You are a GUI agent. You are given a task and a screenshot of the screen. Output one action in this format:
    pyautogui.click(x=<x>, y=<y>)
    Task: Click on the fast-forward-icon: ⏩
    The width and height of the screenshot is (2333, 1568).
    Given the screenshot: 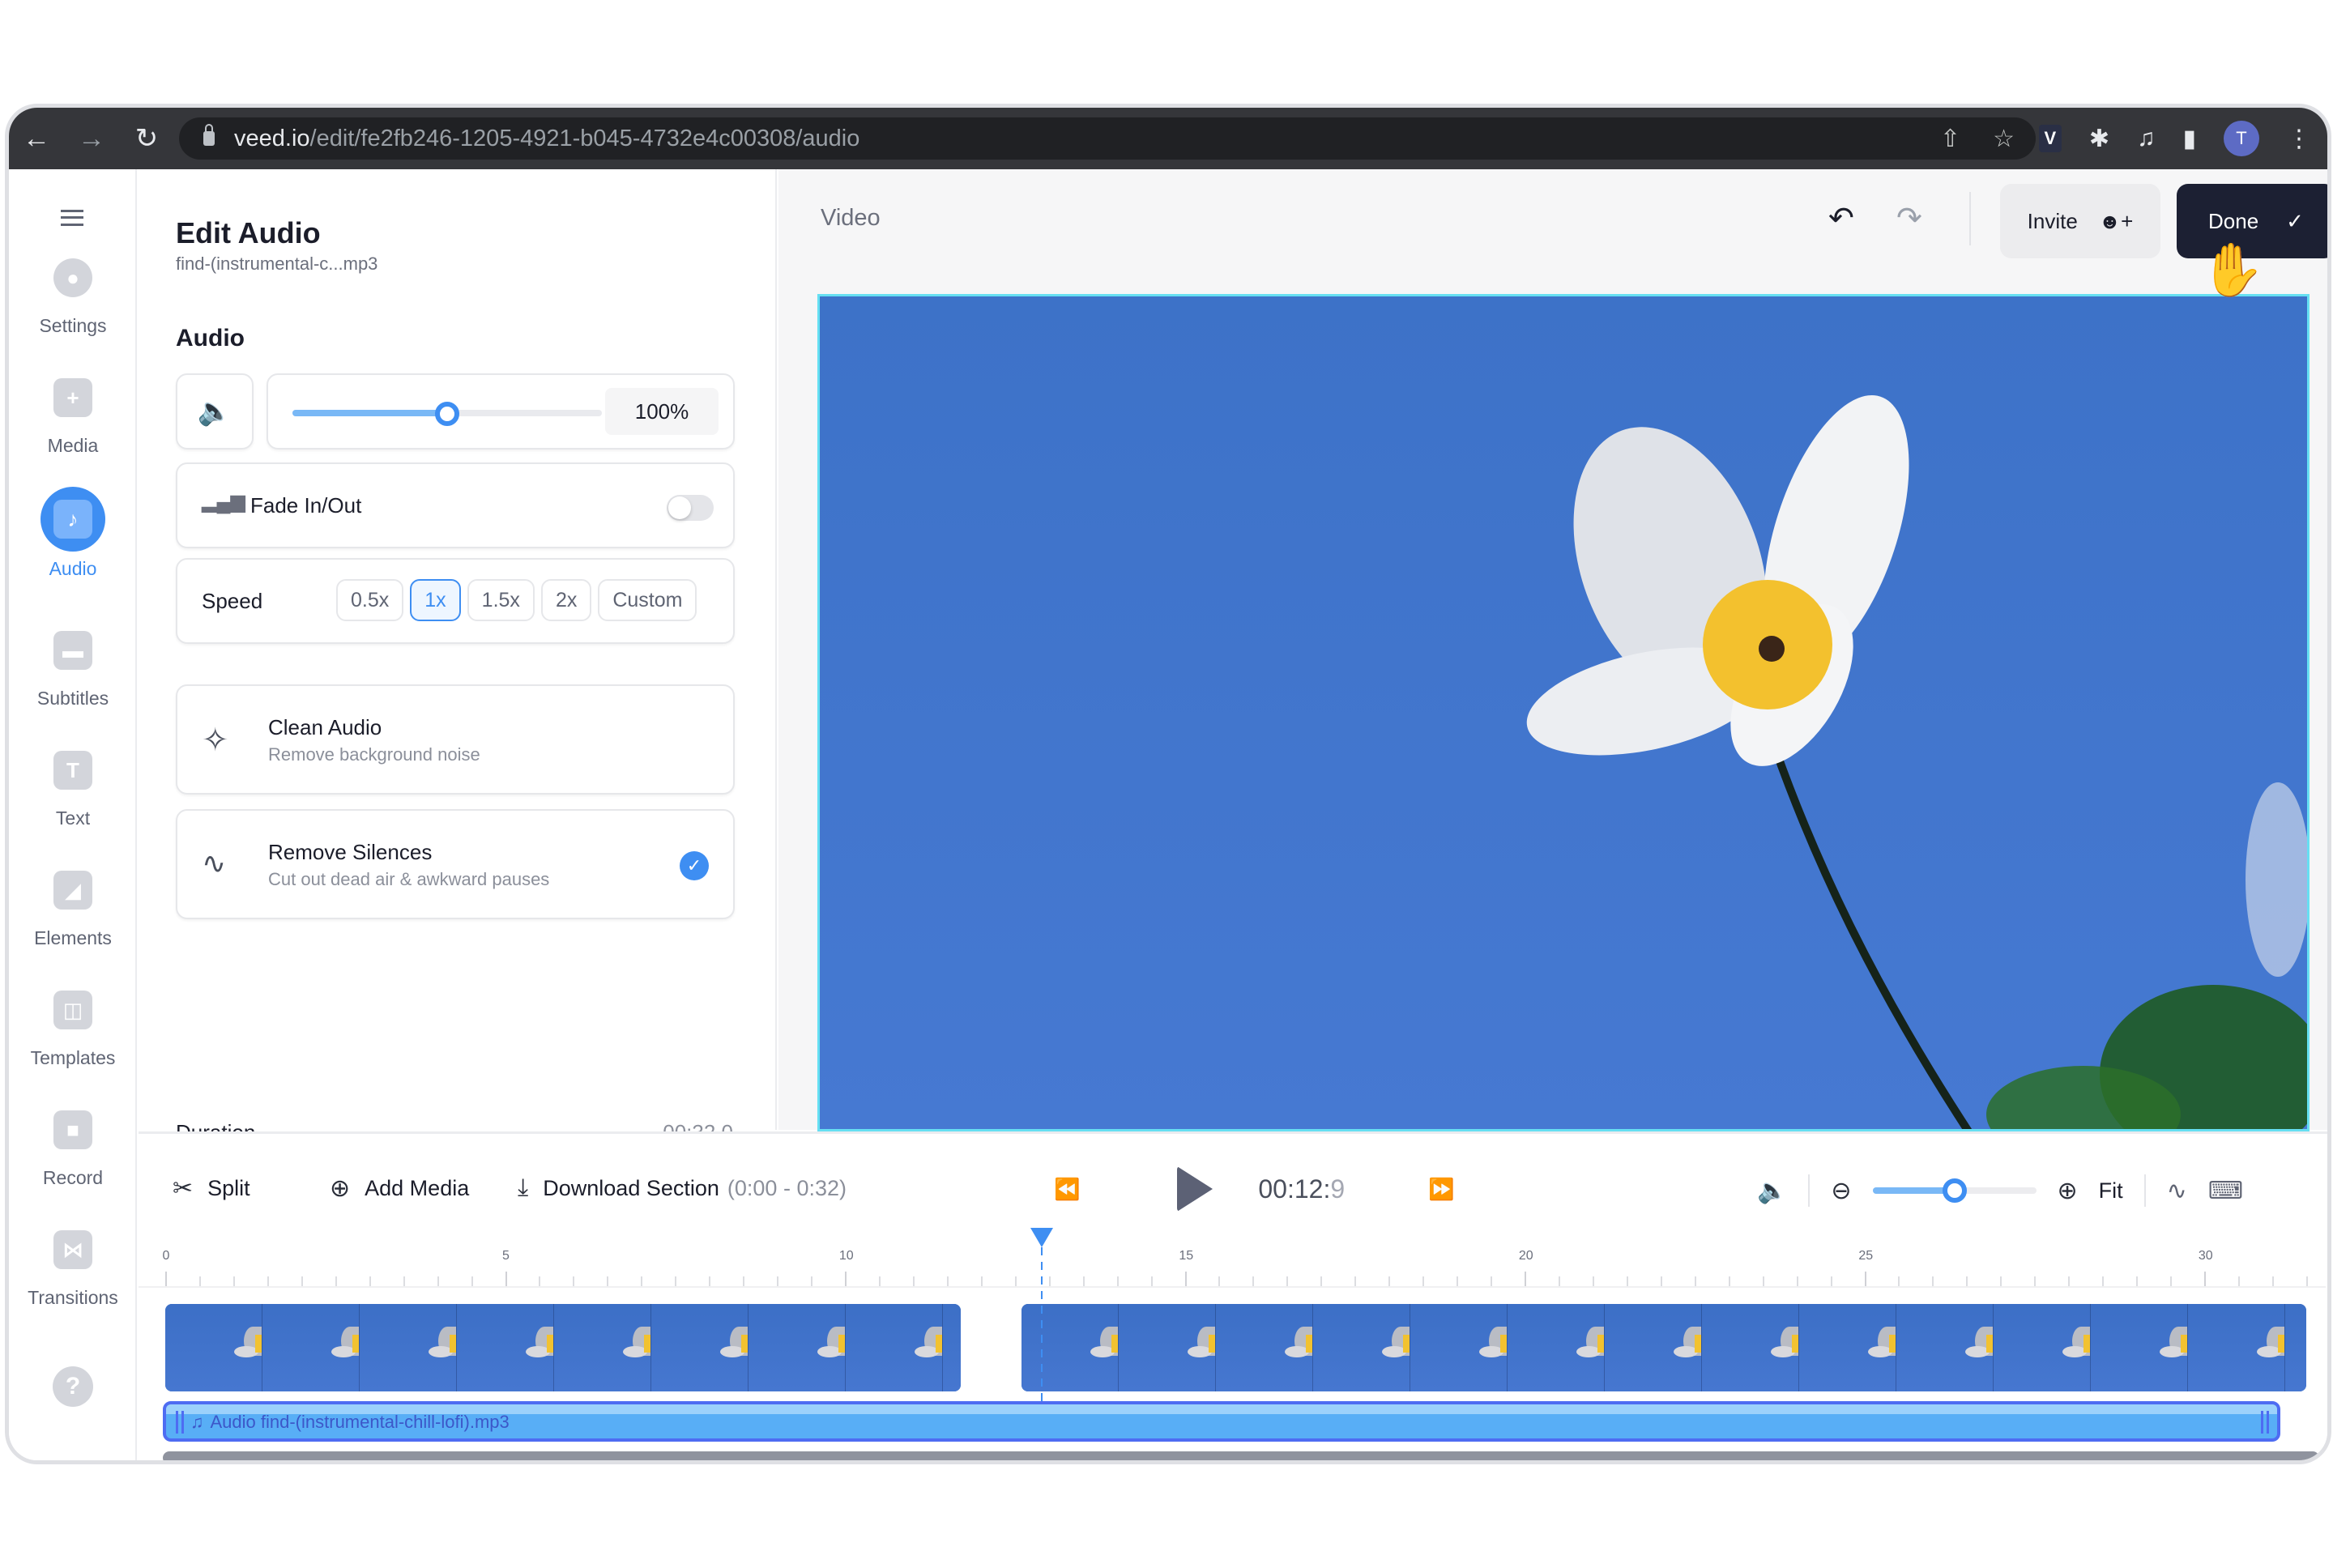 What is the action you would take?
    pyautogui.click(x=1441, y=1189)
    